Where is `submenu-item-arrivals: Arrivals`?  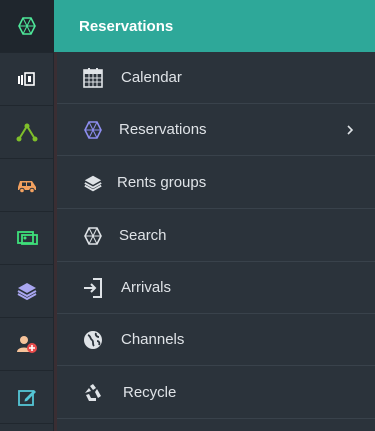 submenu-item-arrivals: Arrivals is located at coordinates (216, 288).